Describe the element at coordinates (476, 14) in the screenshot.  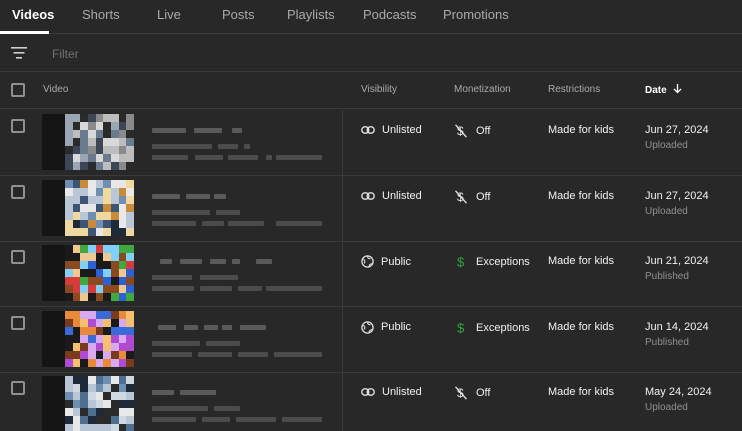
I see `tab-promotions: Promotions` at that location.